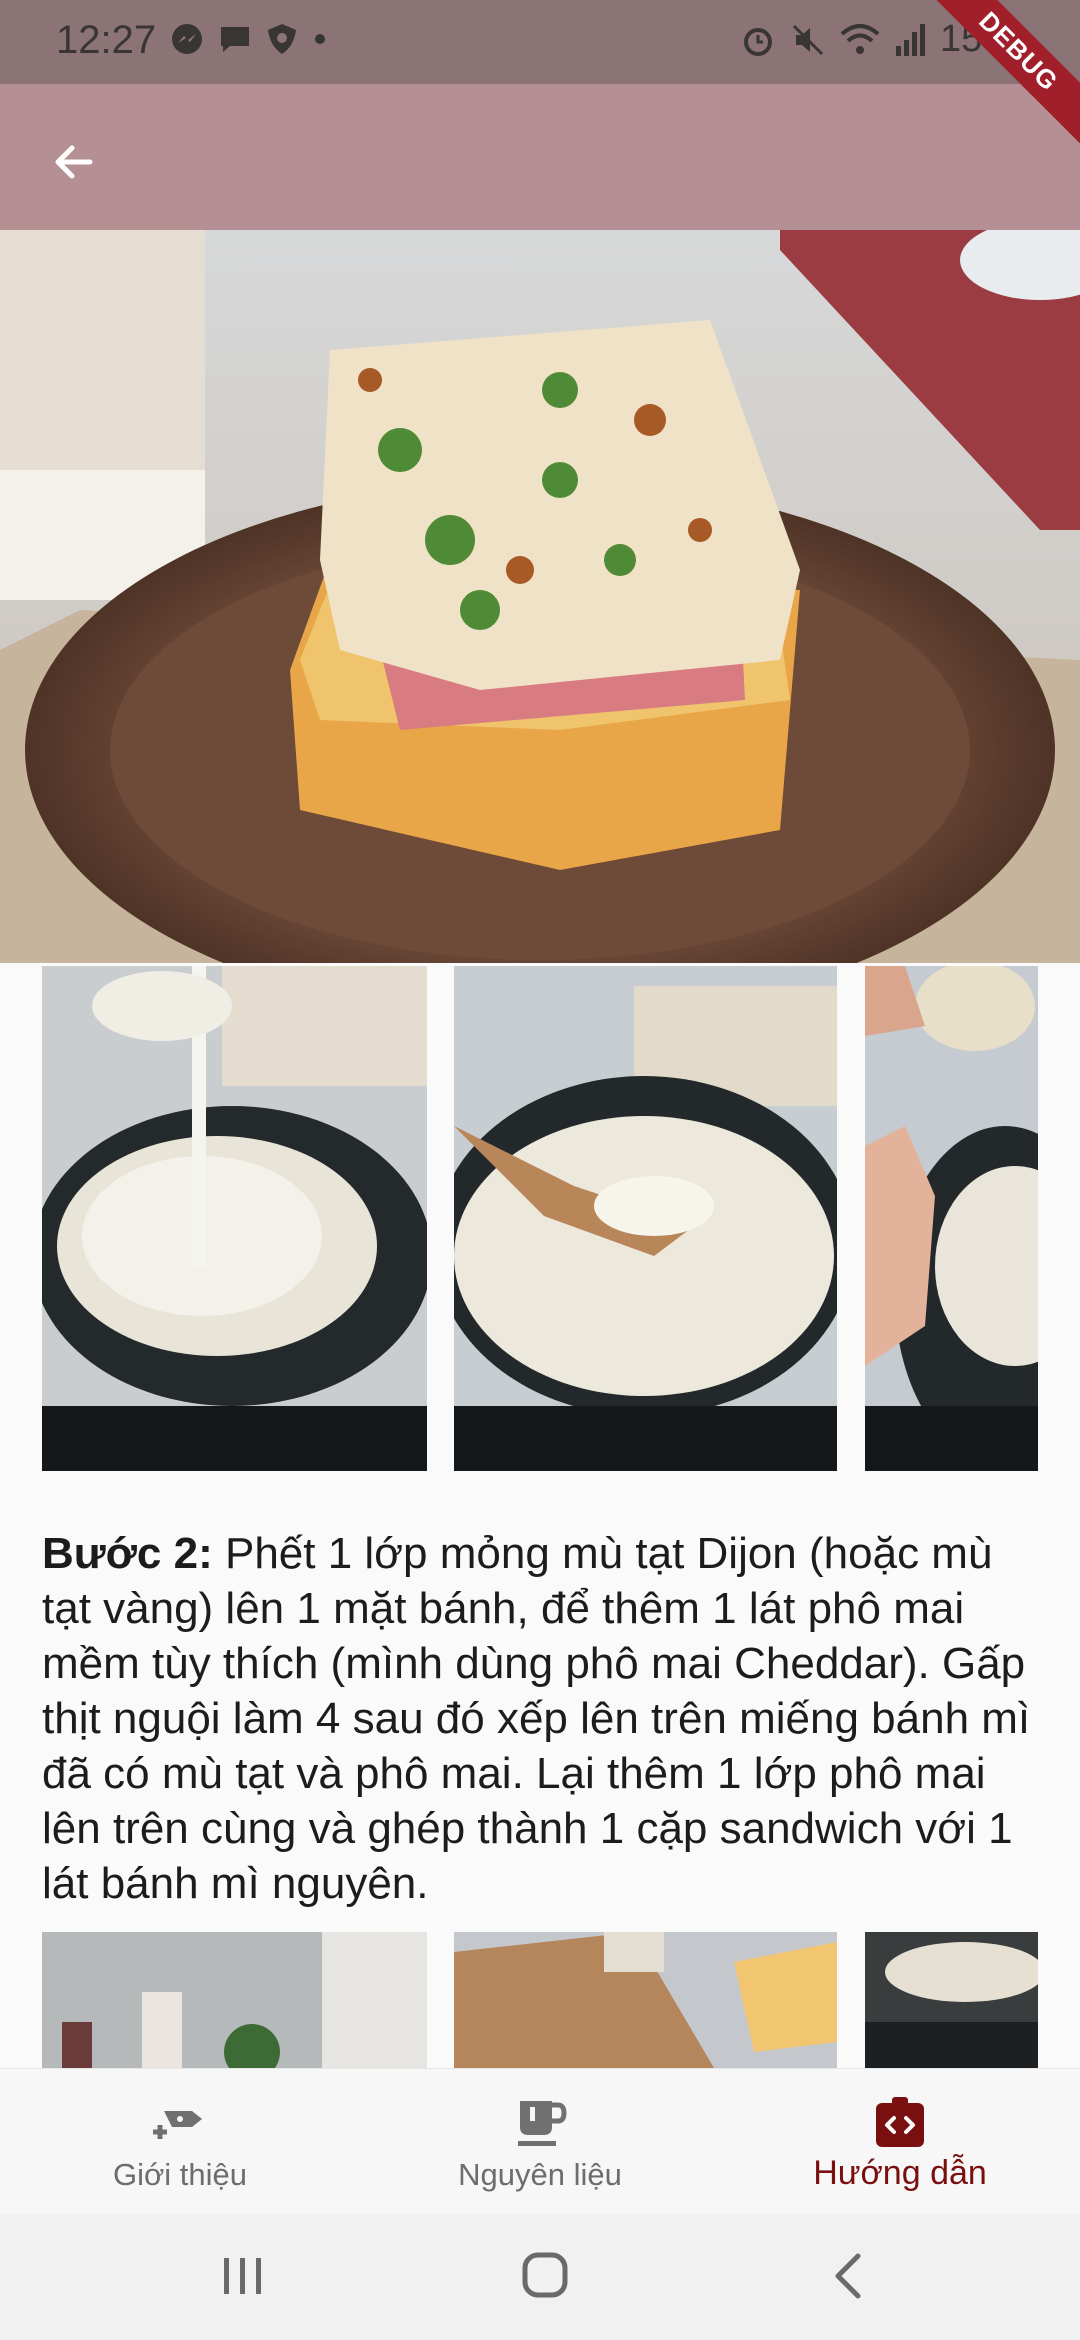 The width and height of the screenshot is (1080, 2340). What do you see at coordinates (848, 2276) in the screenshot?
I see `back-nav-icon` at bounding box center [848, 2276].